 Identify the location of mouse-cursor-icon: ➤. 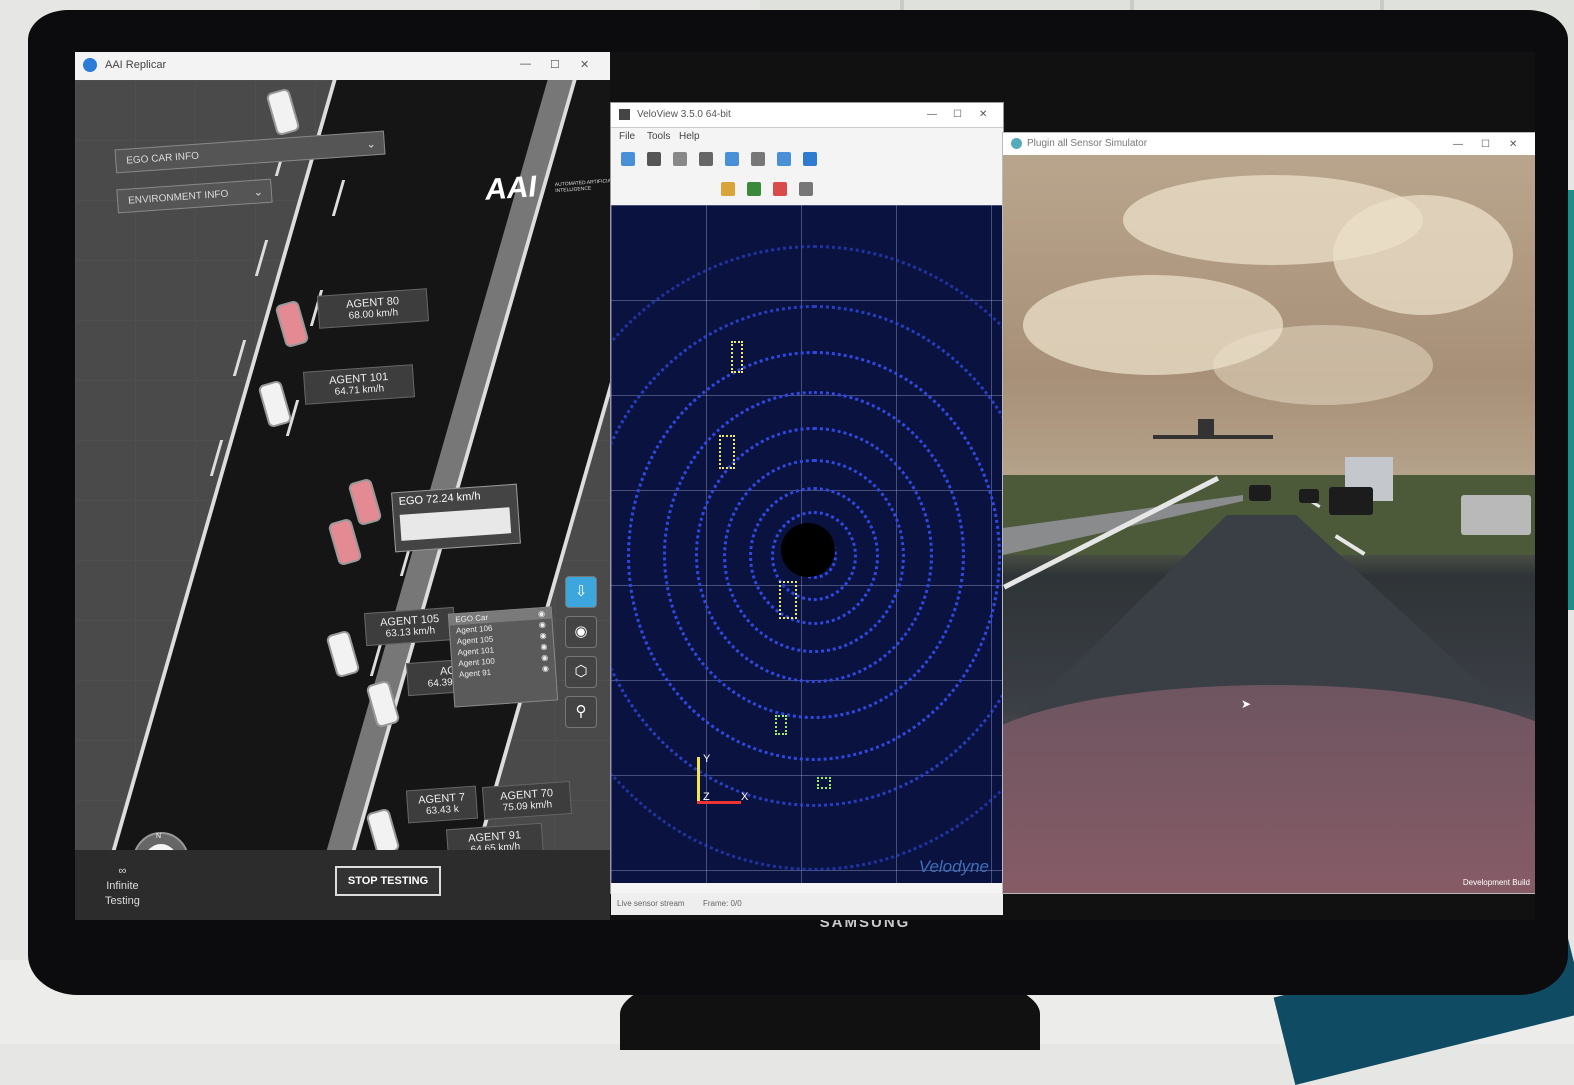
(1246, 704).